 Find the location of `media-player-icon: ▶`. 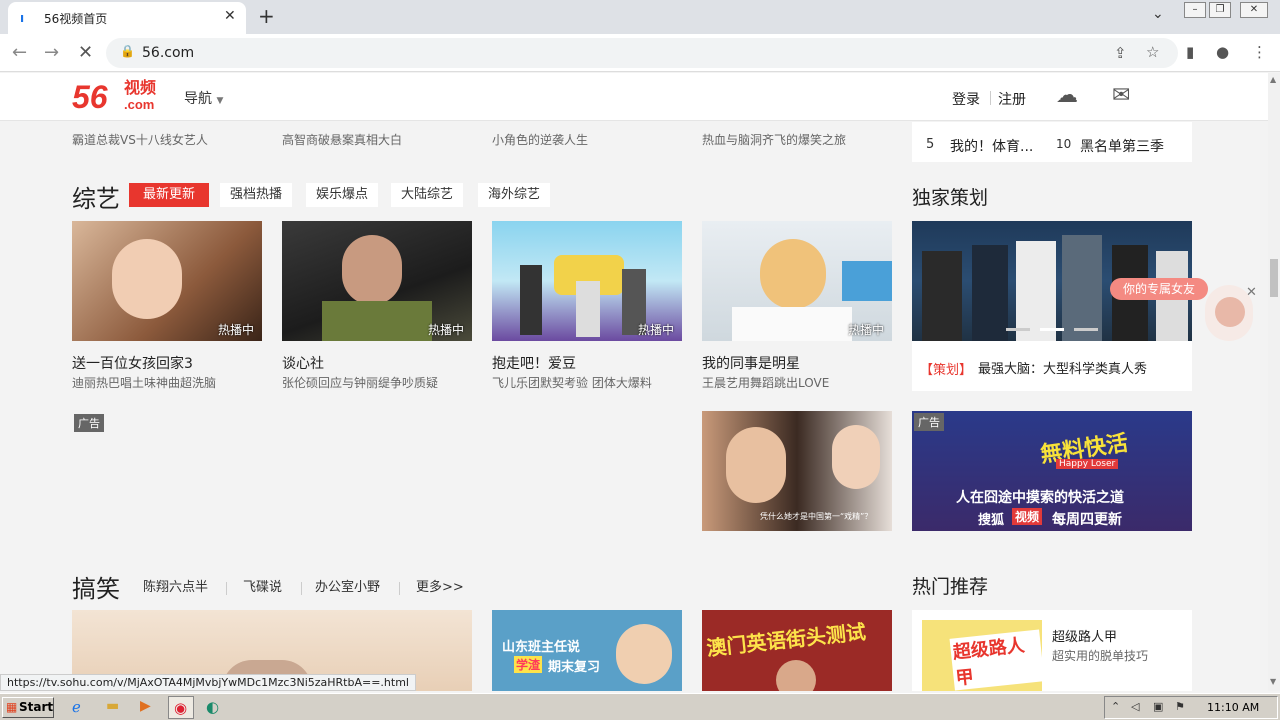

media-player-icon: ▶ is located at coordinates (145, 706).